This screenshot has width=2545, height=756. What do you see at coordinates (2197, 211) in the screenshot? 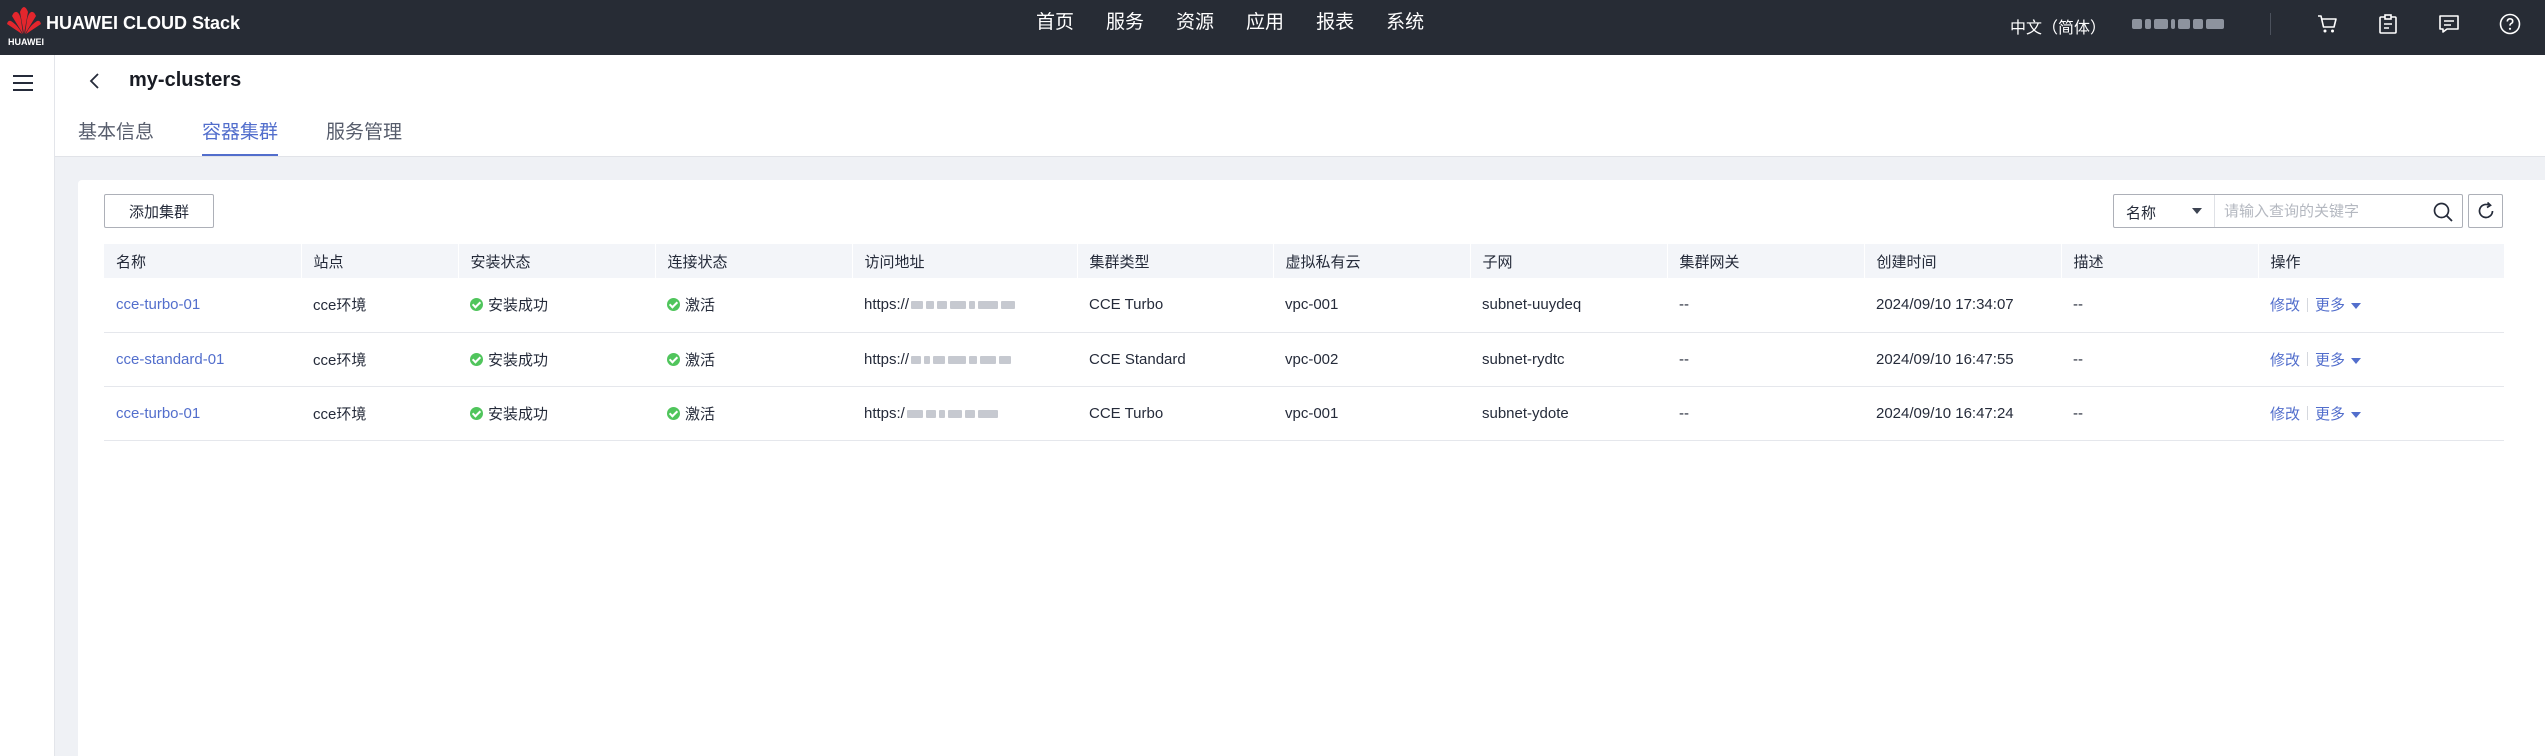
I see `chevron-down-icon` at bounding box center [2197, 211].